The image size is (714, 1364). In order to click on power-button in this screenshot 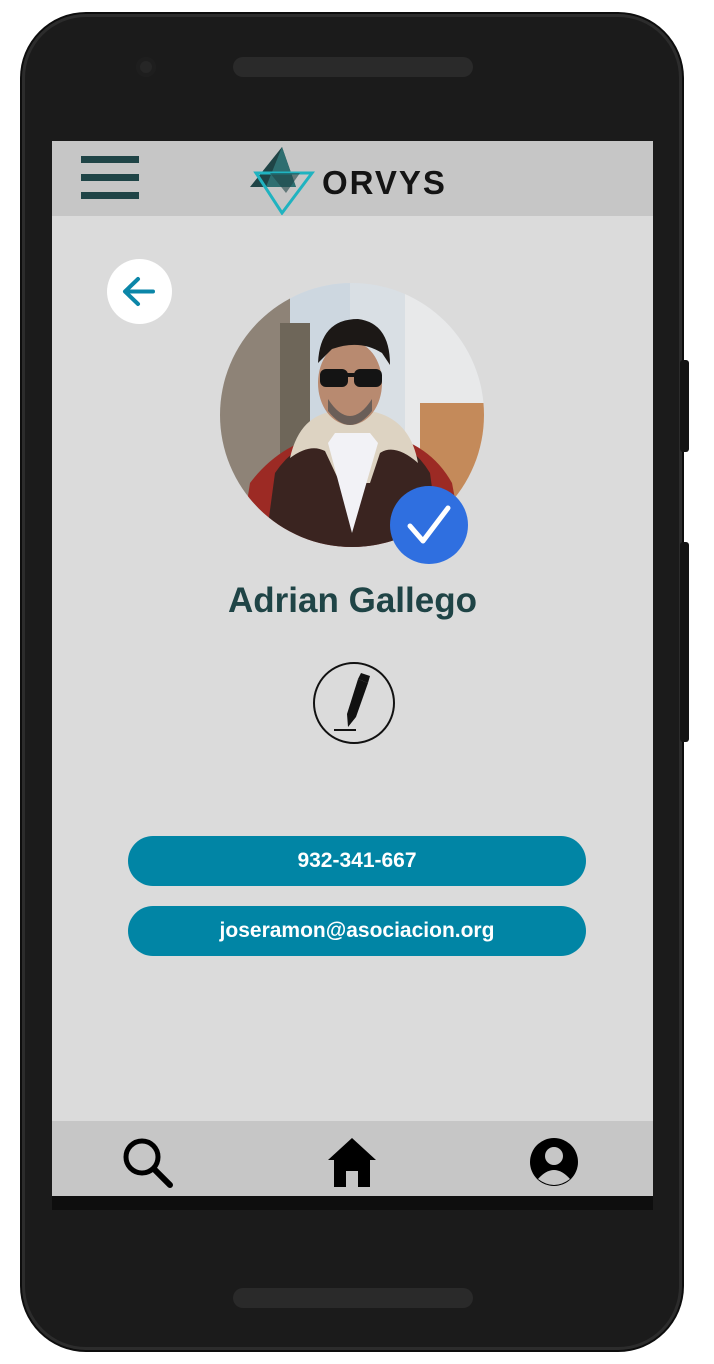, I will do `click(684, 406)`.